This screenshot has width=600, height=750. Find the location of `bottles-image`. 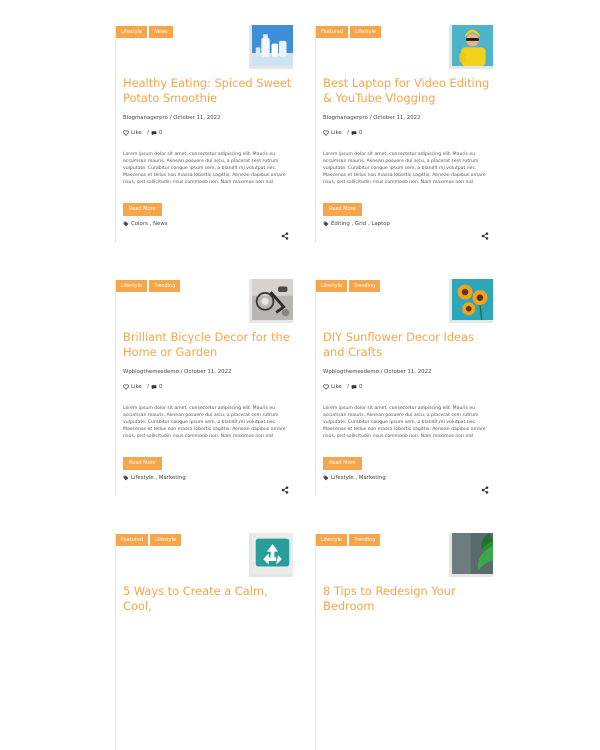

bottles-image is located at coordinates (272, 45).